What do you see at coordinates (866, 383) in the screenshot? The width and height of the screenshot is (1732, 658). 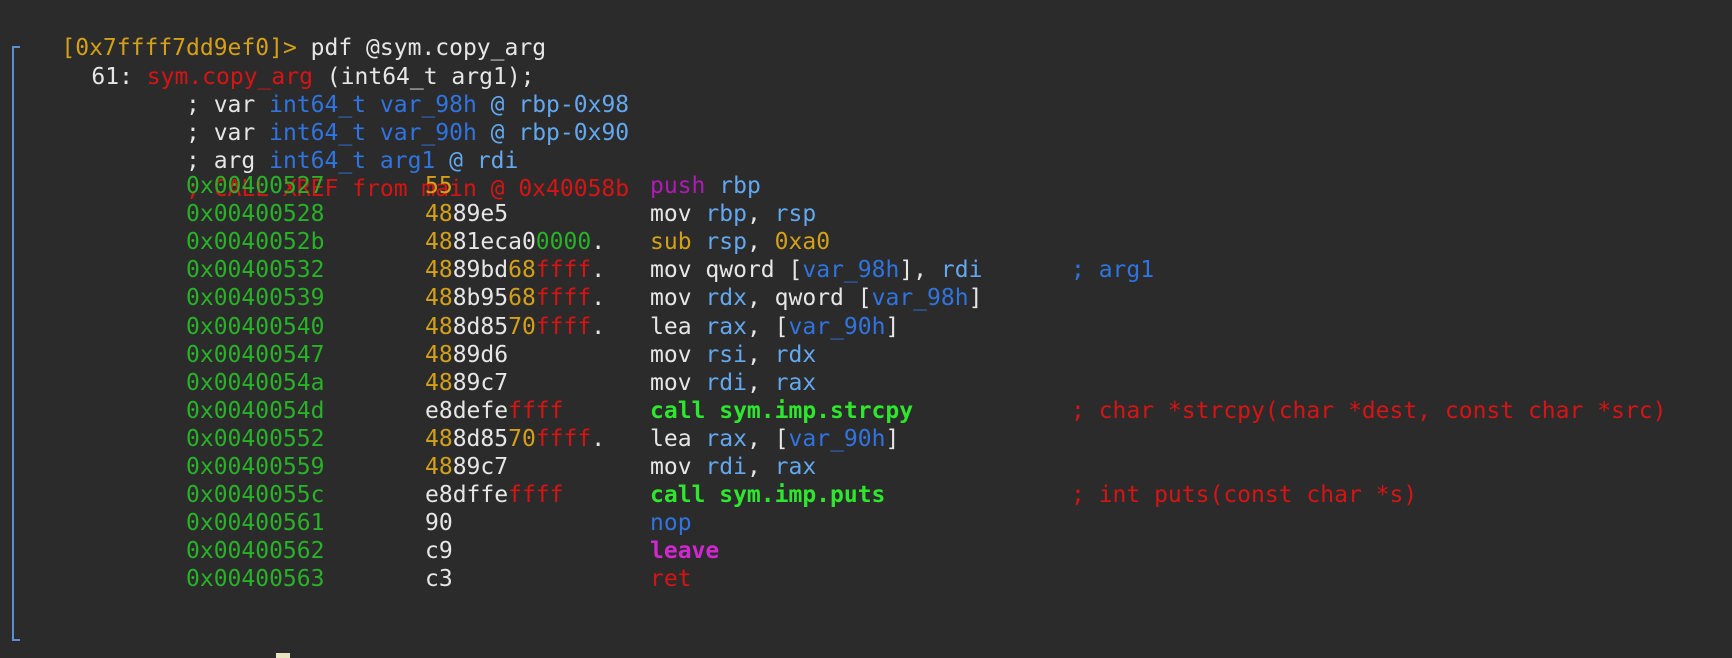 I see `instruction-row: 0x0040054a 4889c7 mov rdi, rax` at bounding box center [866, 383].